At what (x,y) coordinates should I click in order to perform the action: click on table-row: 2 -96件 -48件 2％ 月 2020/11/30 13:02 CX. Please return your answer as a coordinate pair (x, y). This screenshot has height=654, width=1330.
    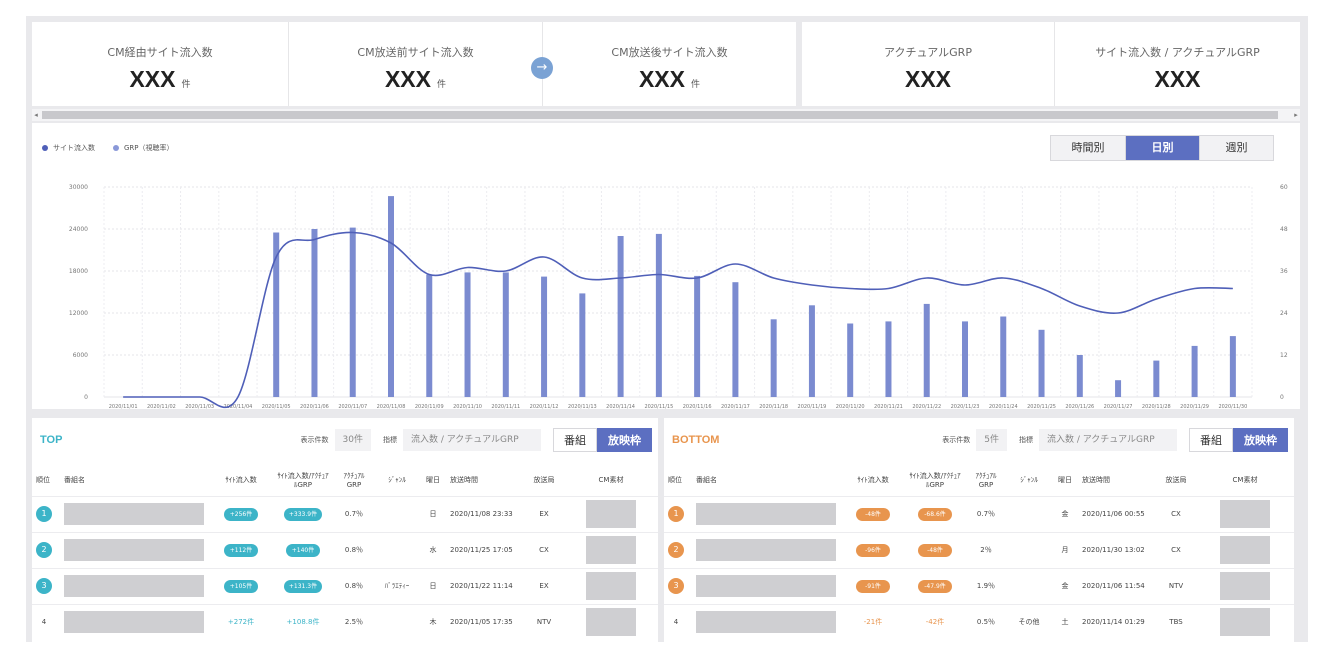
    Looking at the image, I should click on (979, 549).